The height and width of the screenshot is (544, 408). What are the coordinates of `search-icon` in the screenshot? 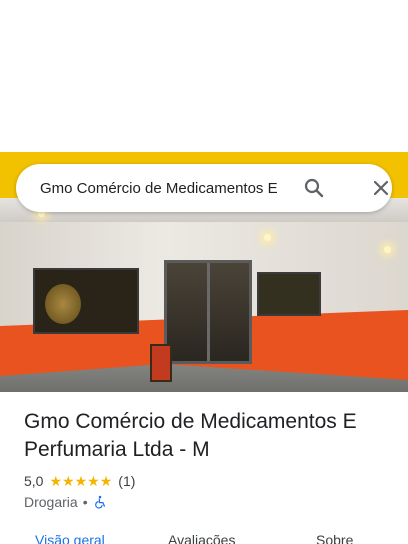 It's located at (314, 188).